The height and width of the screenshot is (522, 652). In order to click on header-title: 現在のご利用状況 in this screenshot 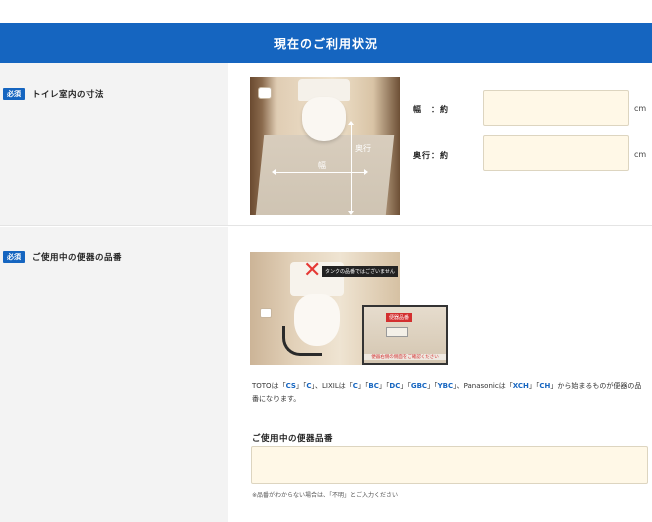, I will do `click(325, 43)`.